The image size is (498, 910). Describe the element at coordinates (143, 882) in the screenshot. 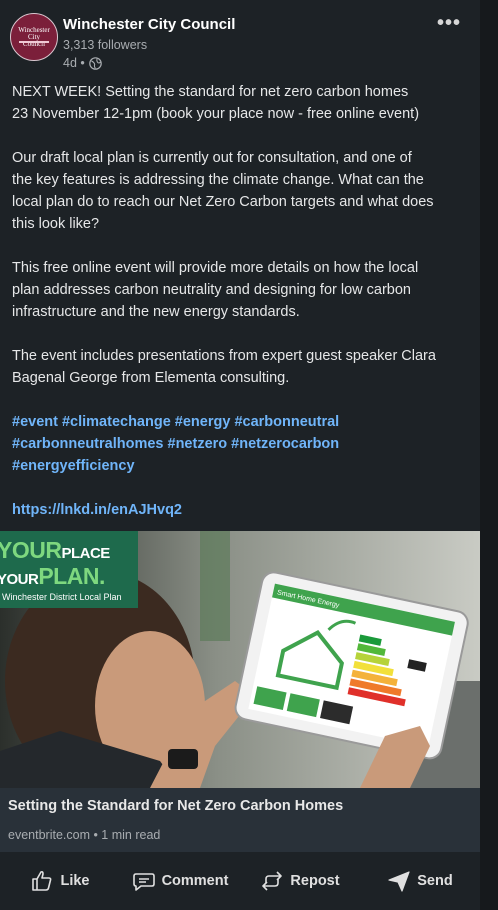

I see `comment-icon` at that location.